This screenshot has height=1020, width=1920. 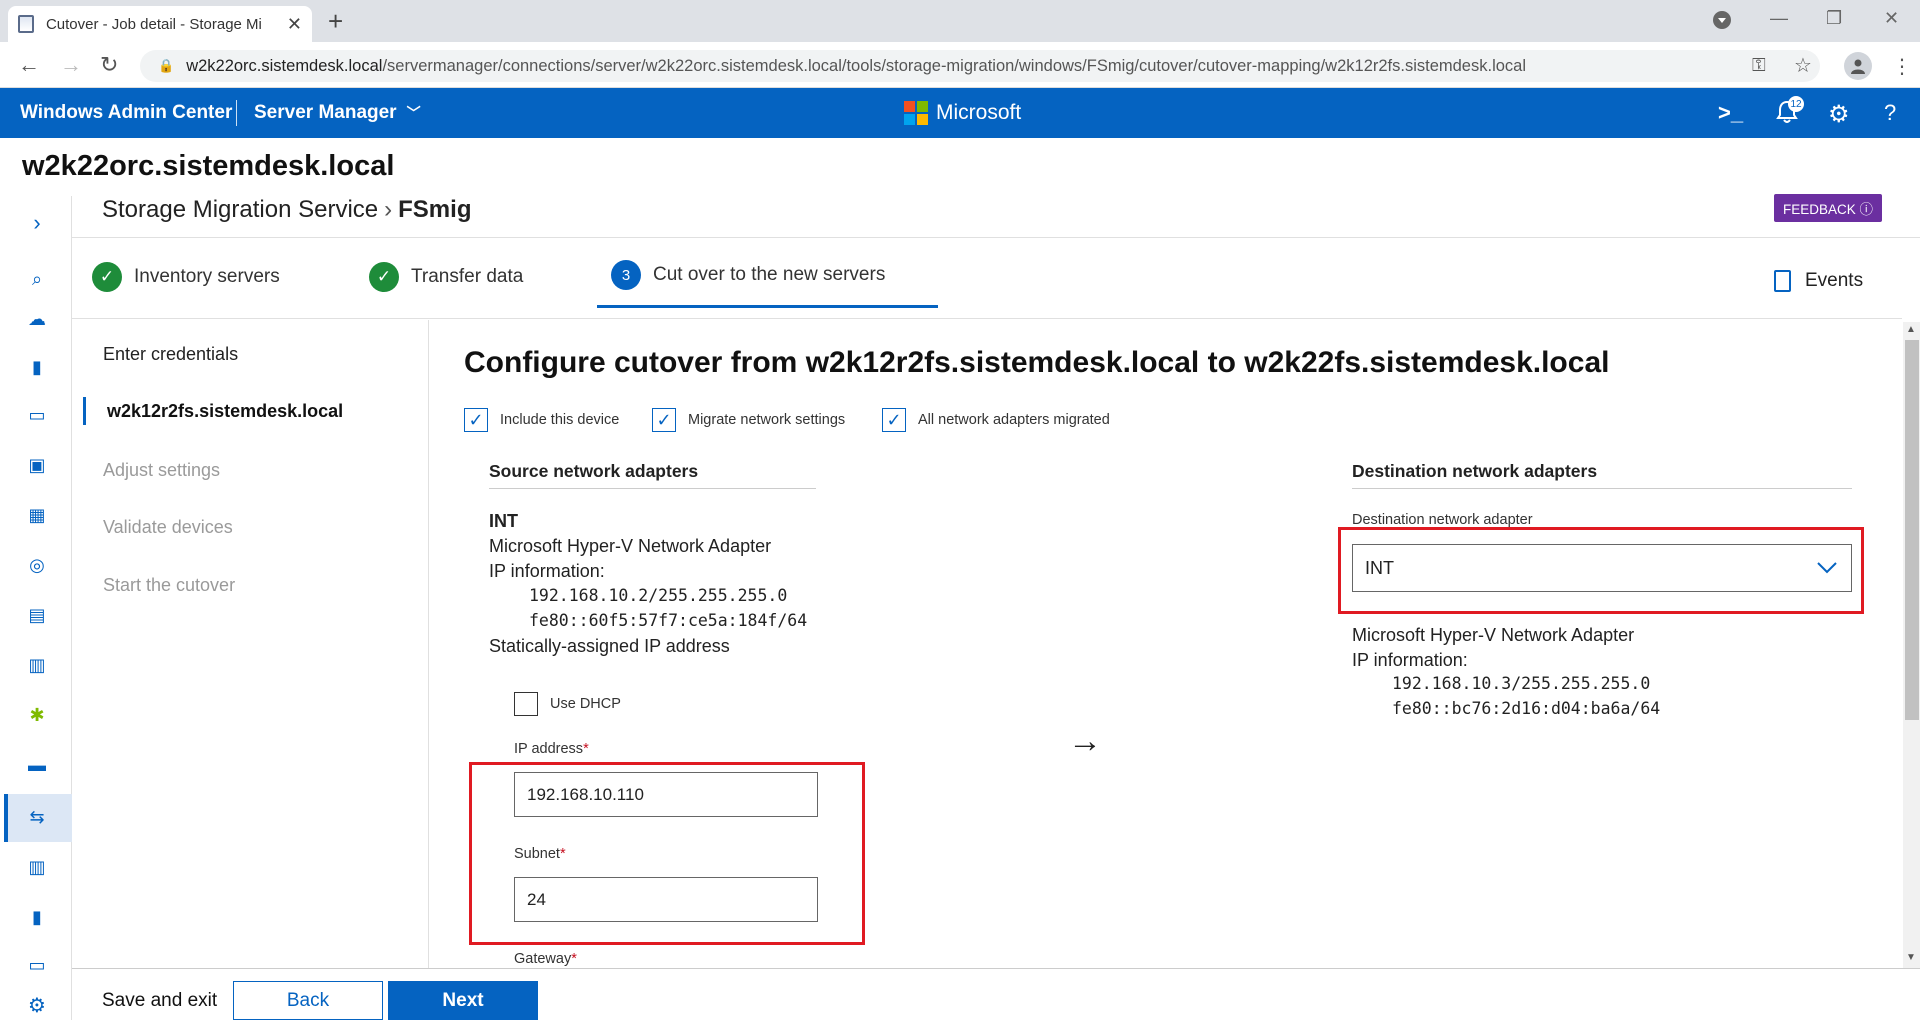 What do you see at coordinates (240, 209) in the screenshot?
I see `breadcrumb-root: Storage Migration Service` at bounding box center [240, 209].